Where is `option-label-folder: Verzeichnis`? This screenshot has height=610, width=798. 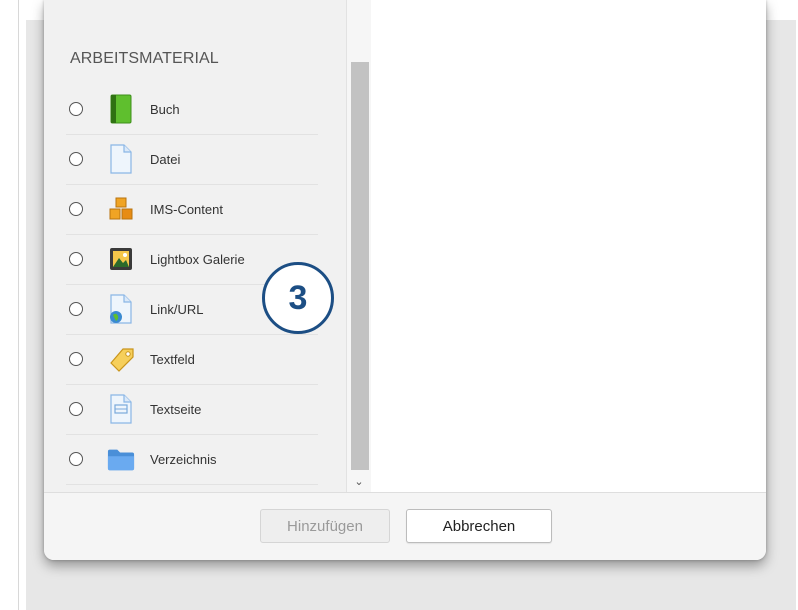
option-label-folder: Verzeichnis is located at coordinates (183, 459).